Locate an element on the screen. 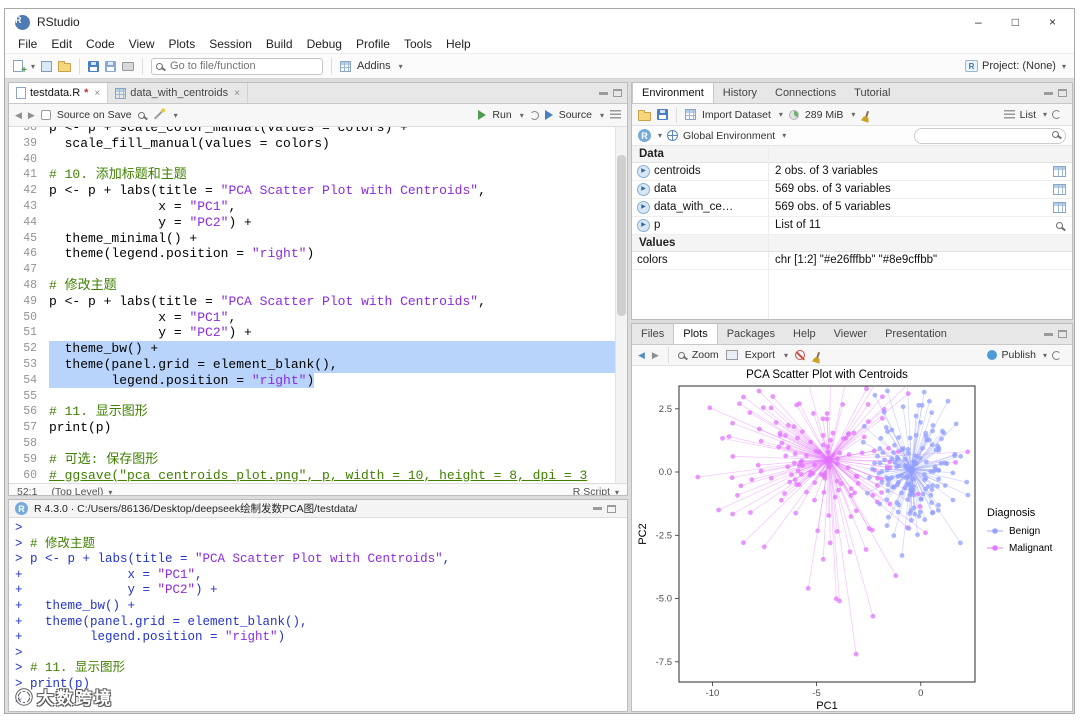 This screenshot has height=722, width=1080. scope-selector: (Top Level) ▾ is located at coordinates (81, 490).